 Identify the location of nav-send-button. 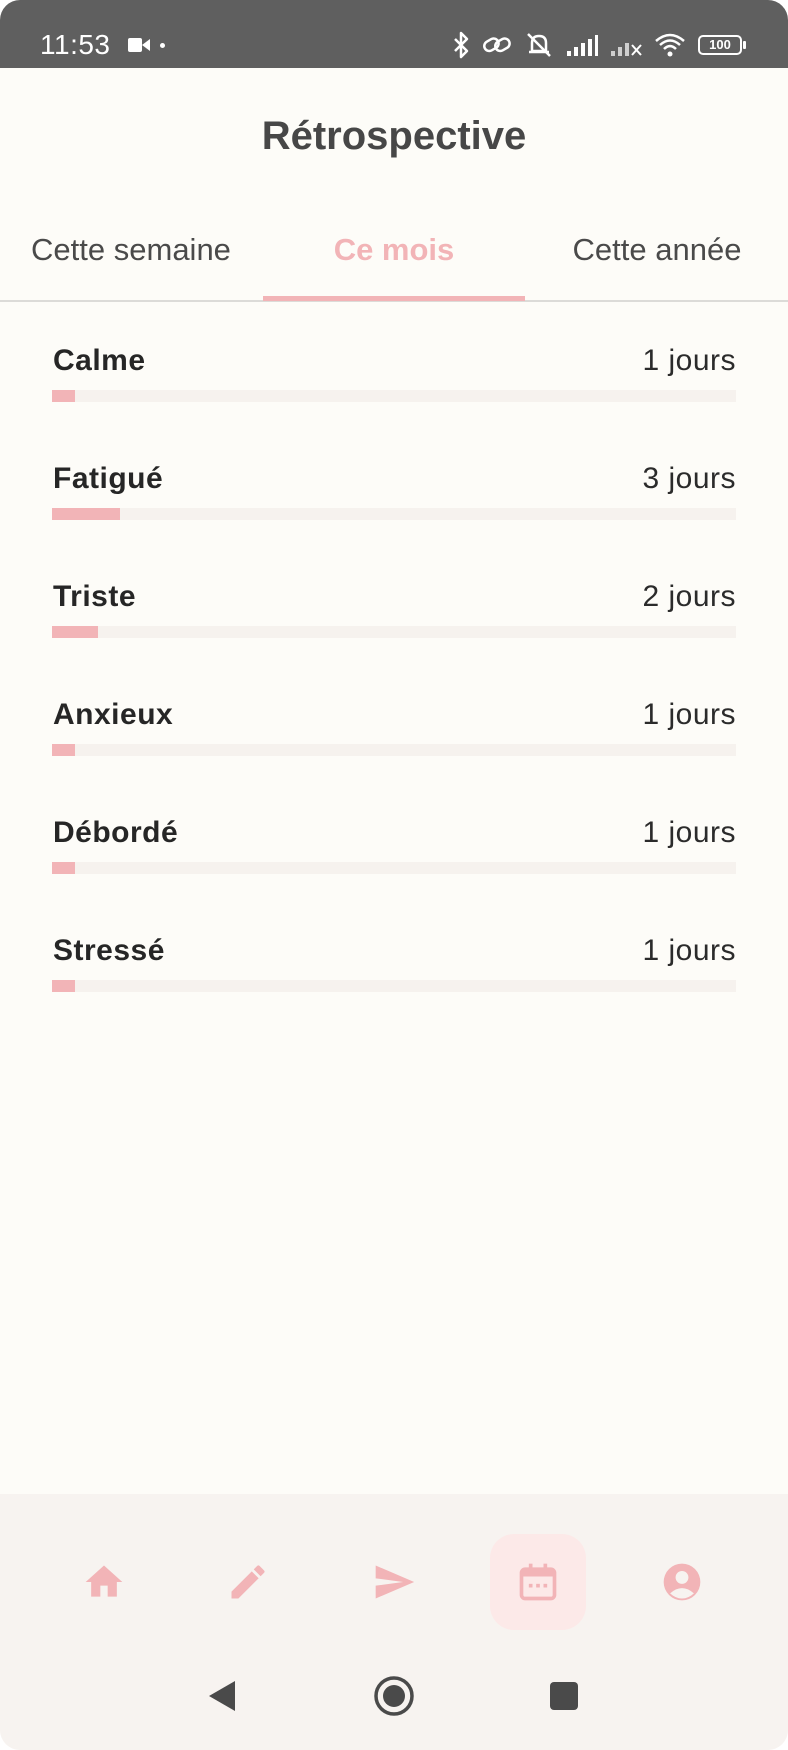
(394, 1582).